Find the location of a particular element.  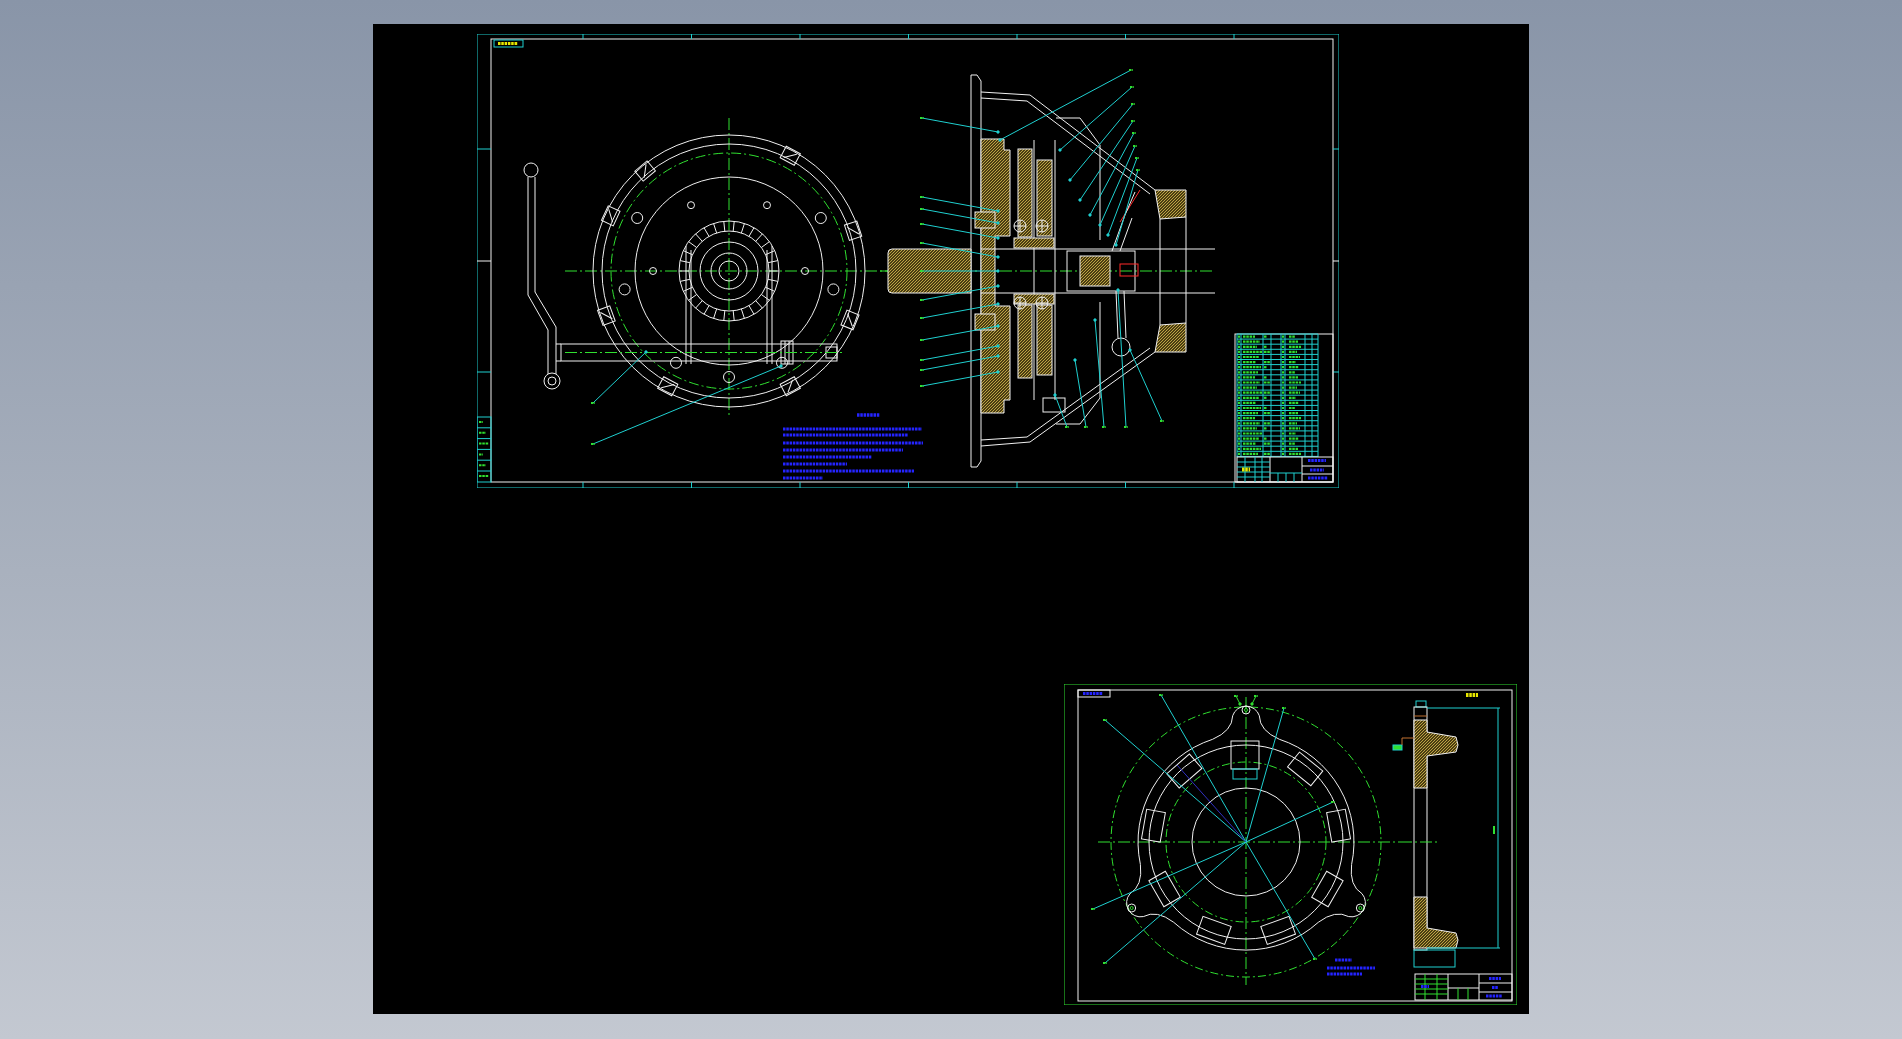

revision-table-drawing is located at coordinates (484, 449).